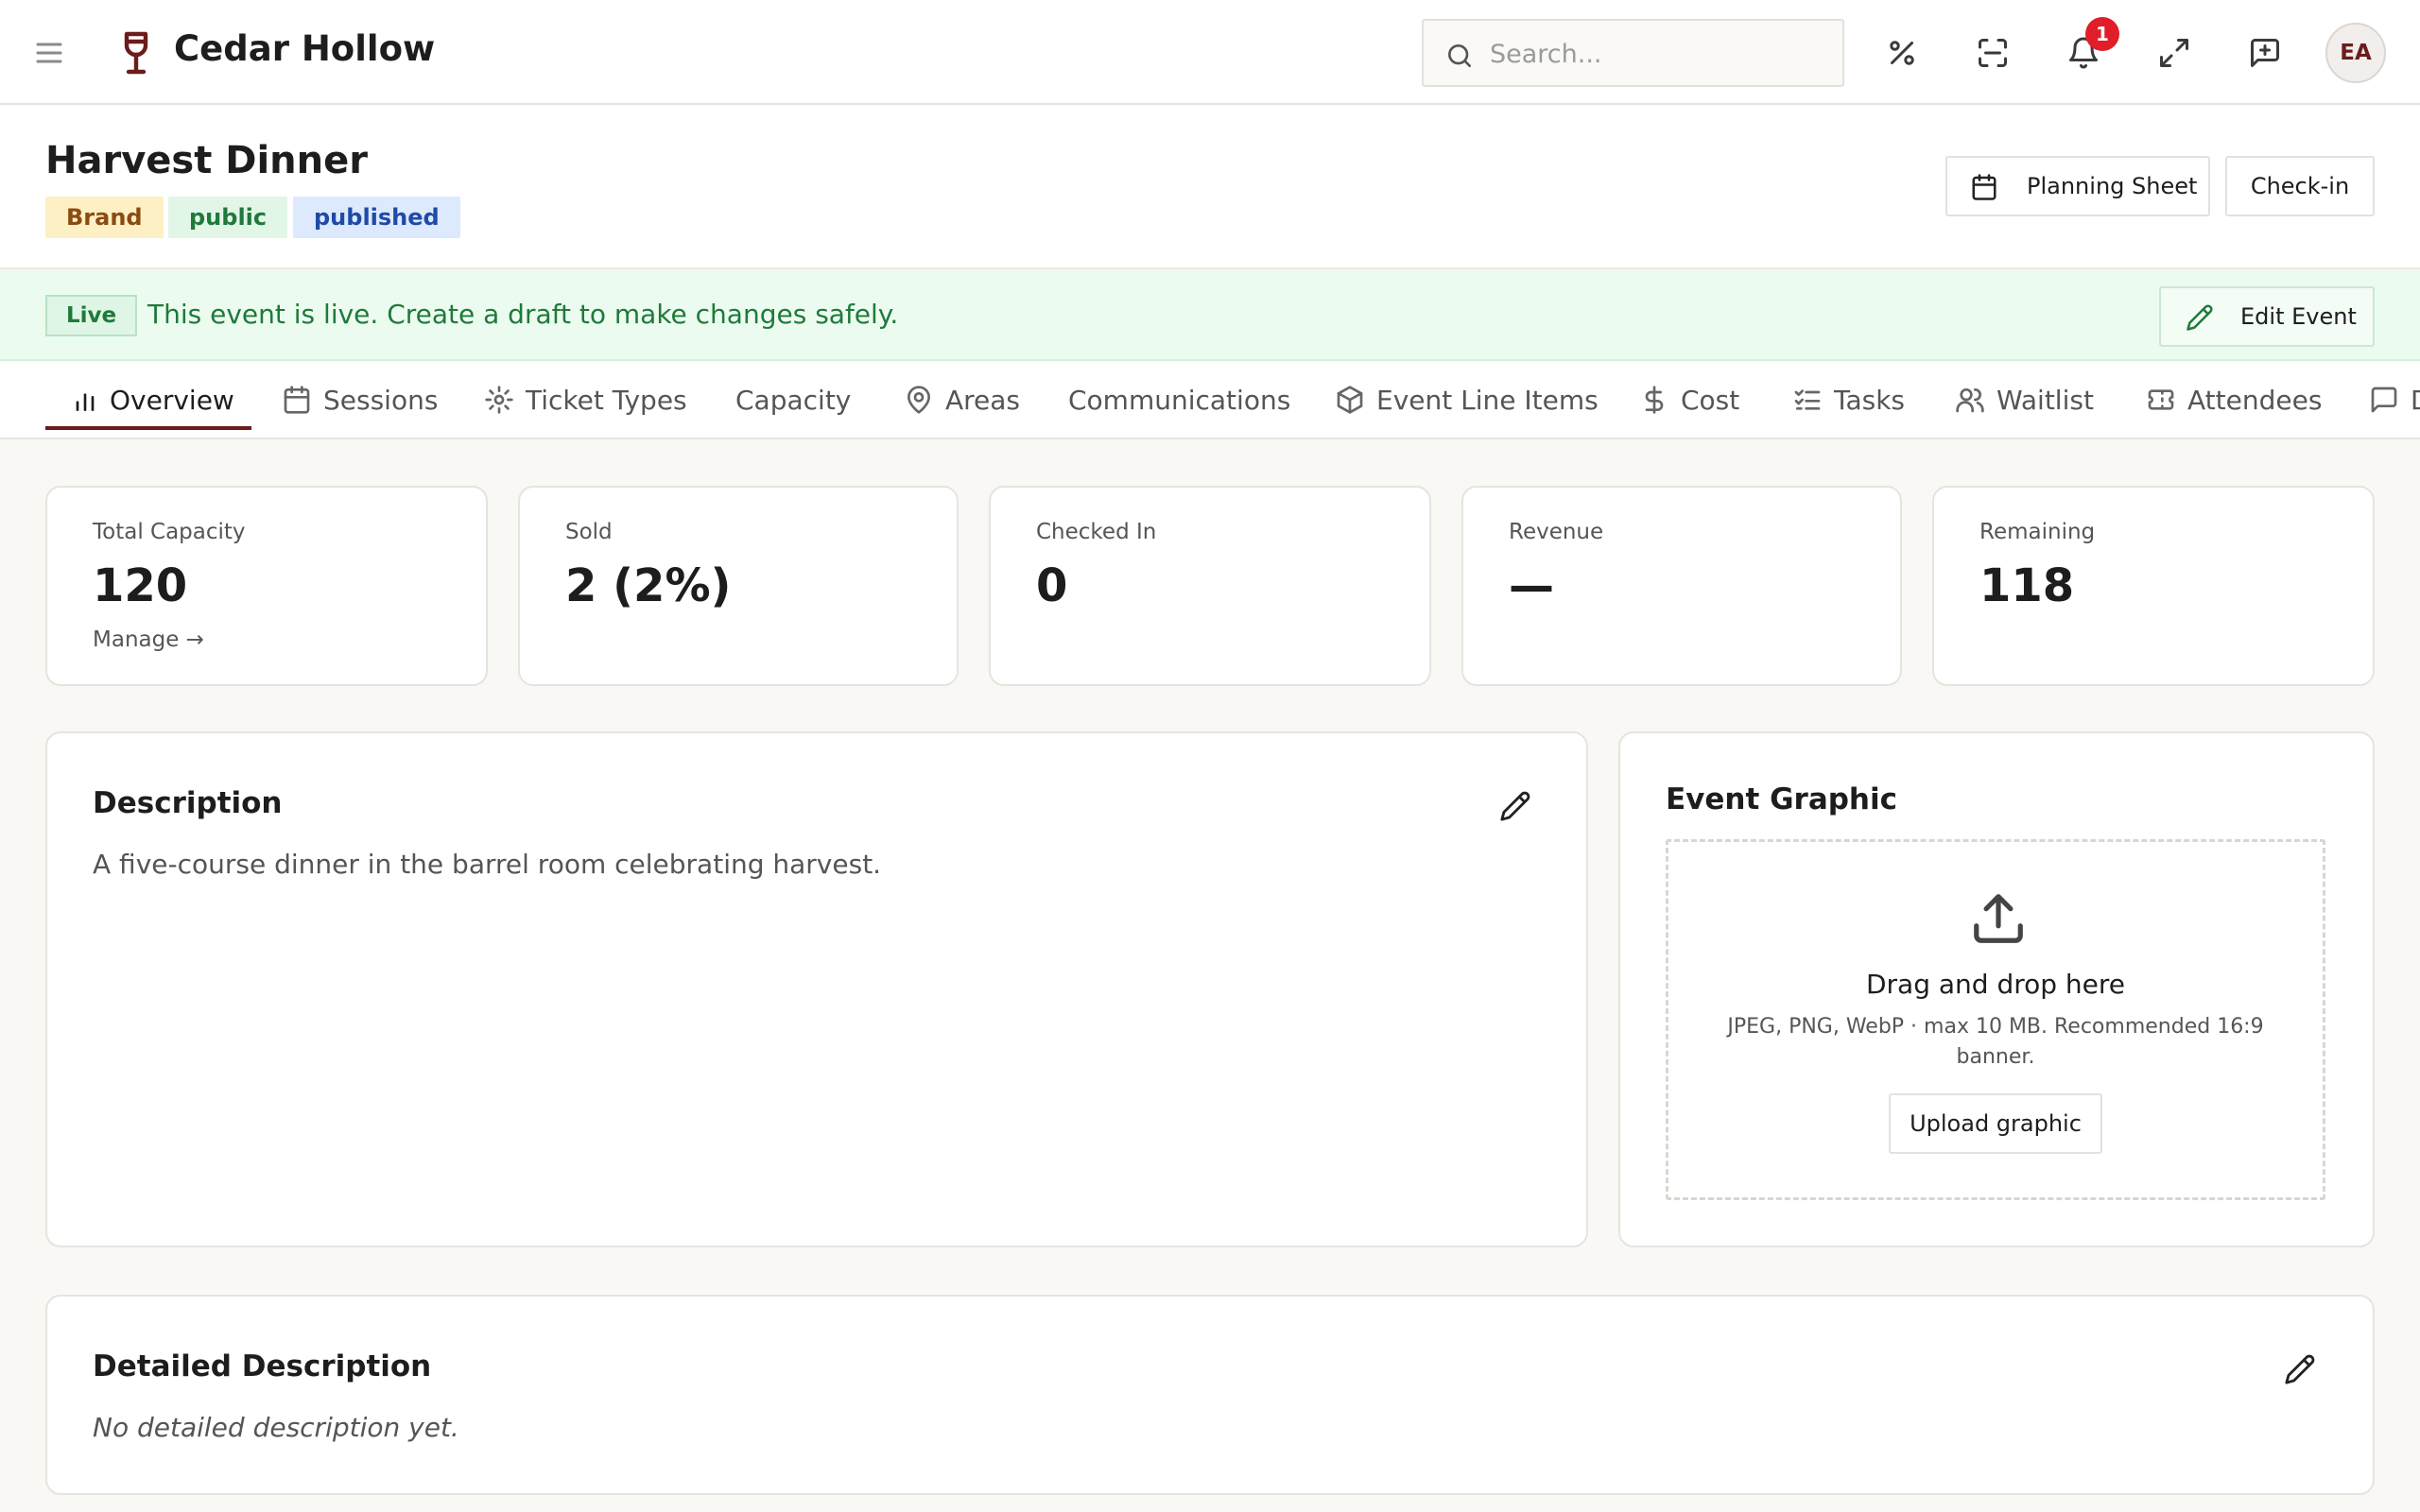  I want to click on manage-capacity-link: Manage →, so click(148, 639).